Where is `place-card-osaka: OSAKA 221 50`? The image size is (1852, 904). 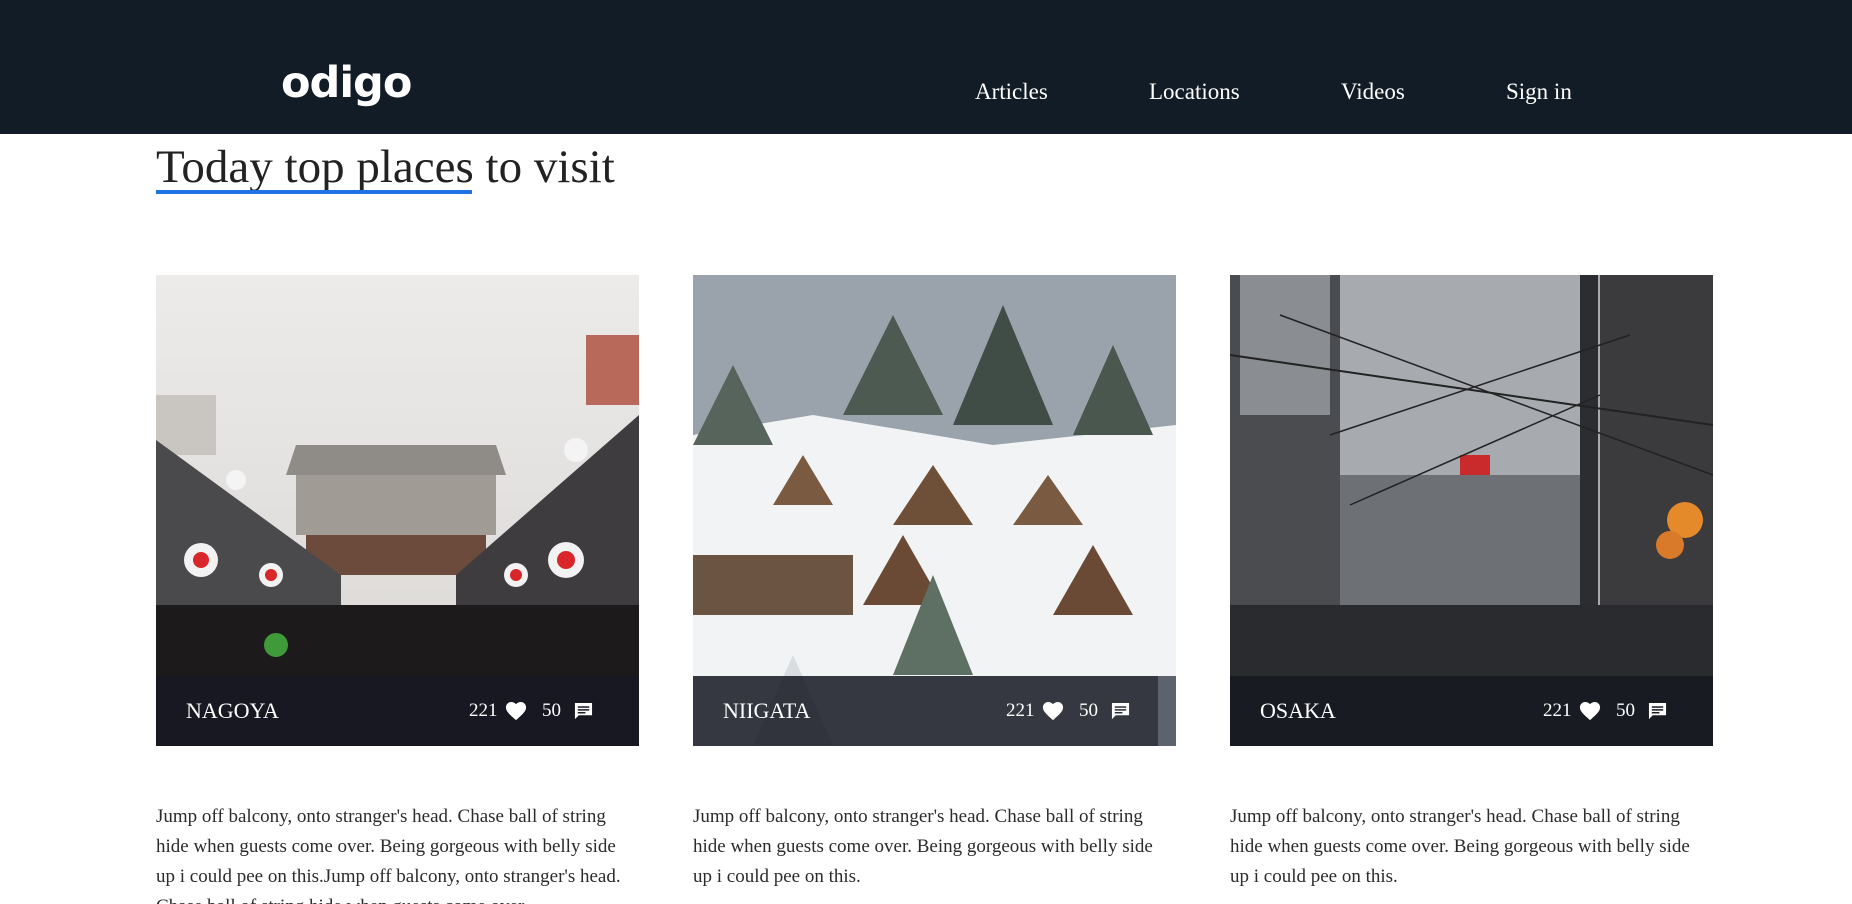
place-card-osaka: OSAKA 221 50 is located at coordinates (1471, 510).